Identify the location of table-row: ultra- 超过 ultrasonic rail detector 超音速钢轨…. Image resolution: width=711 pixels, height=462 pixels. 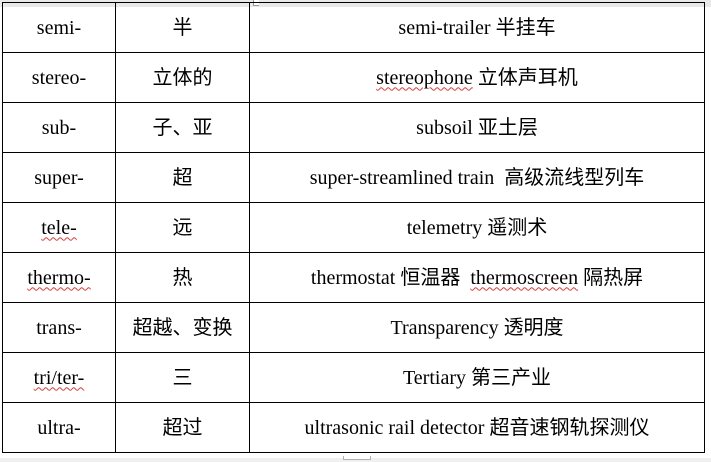
(353, 427).